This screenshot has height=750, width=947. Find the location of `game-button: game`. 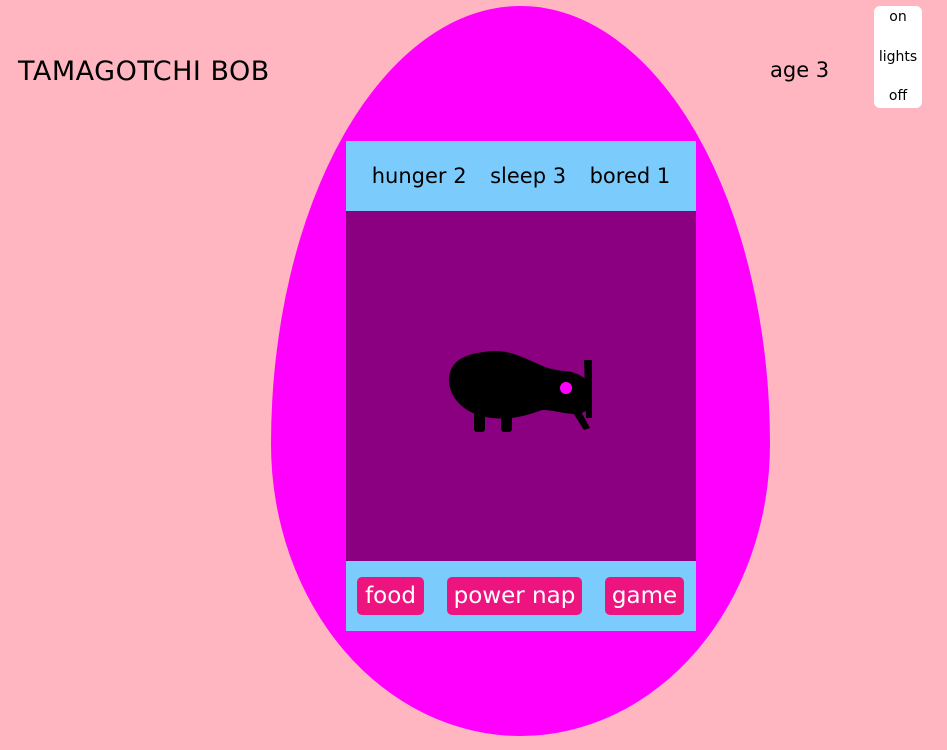

game-button: game is located at coordinates (644, 596).